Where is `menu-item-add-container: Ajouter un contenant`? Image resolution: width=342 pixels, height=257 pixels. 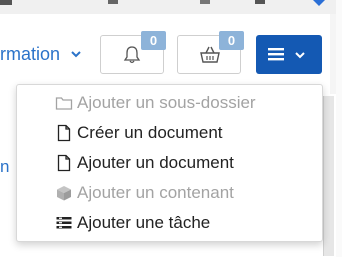 menu-item-add-container: Ajouter un contenant is located at coordinates (169, 193).